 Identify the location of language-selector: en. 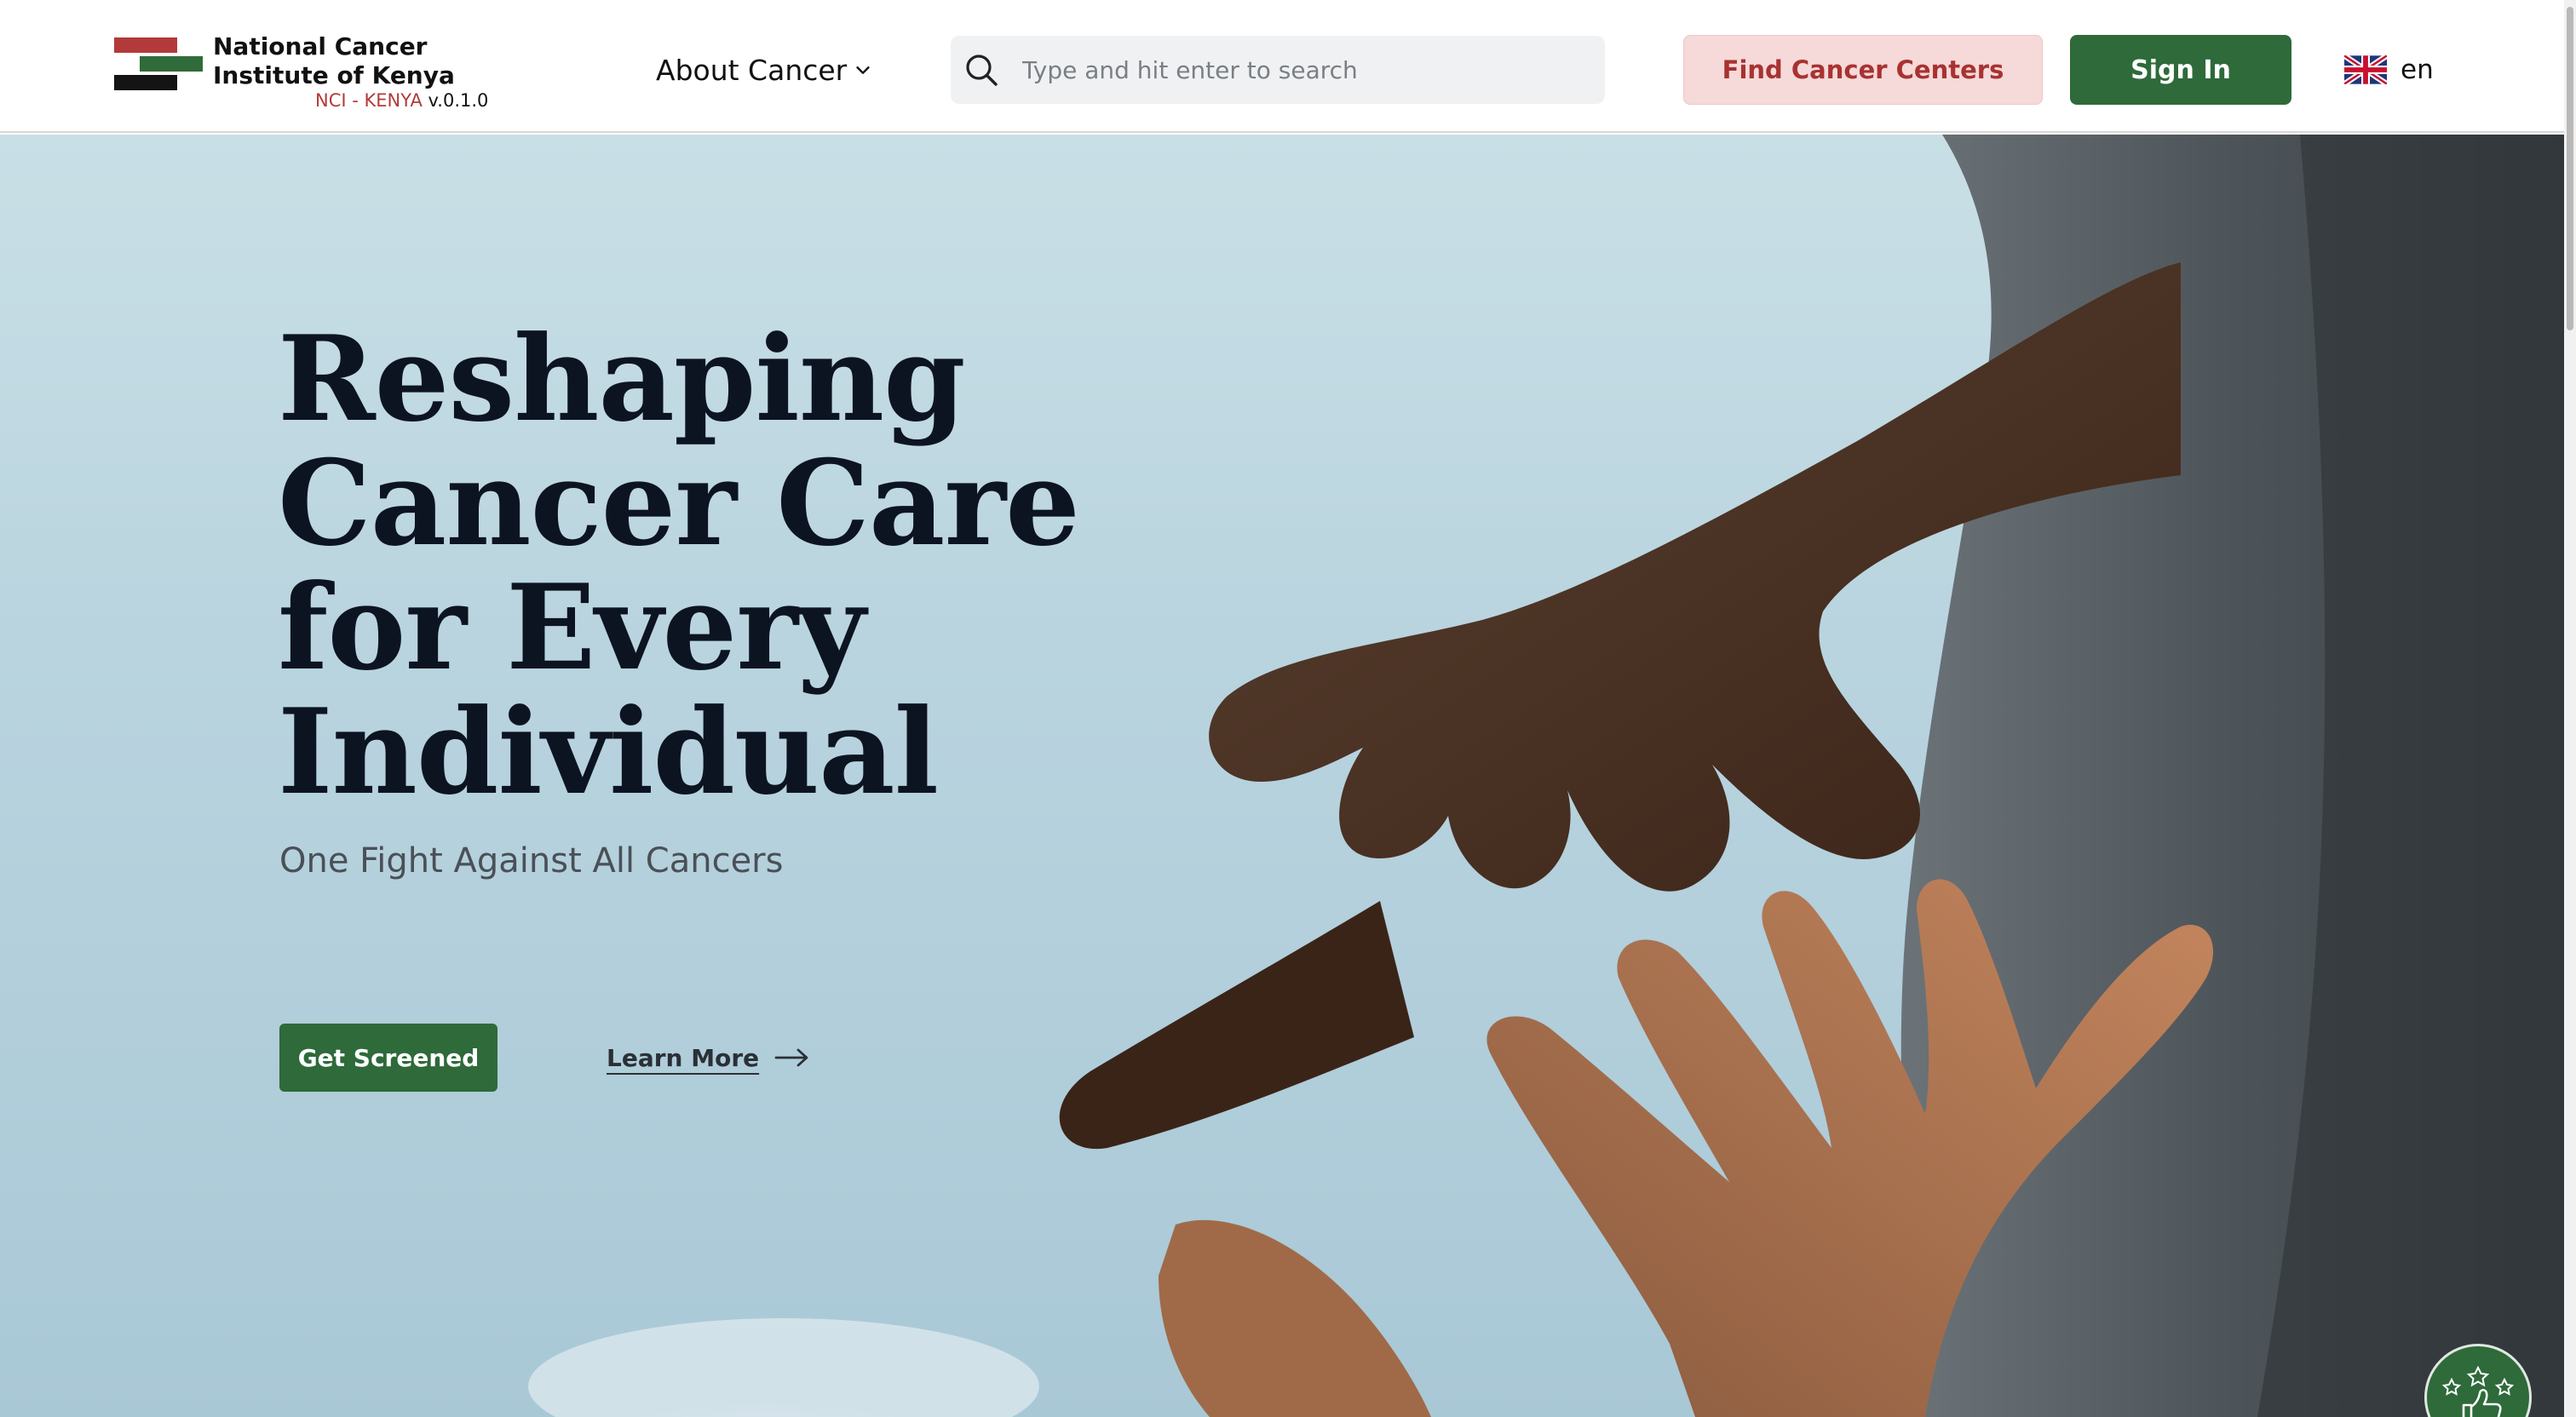
(2389, 70).